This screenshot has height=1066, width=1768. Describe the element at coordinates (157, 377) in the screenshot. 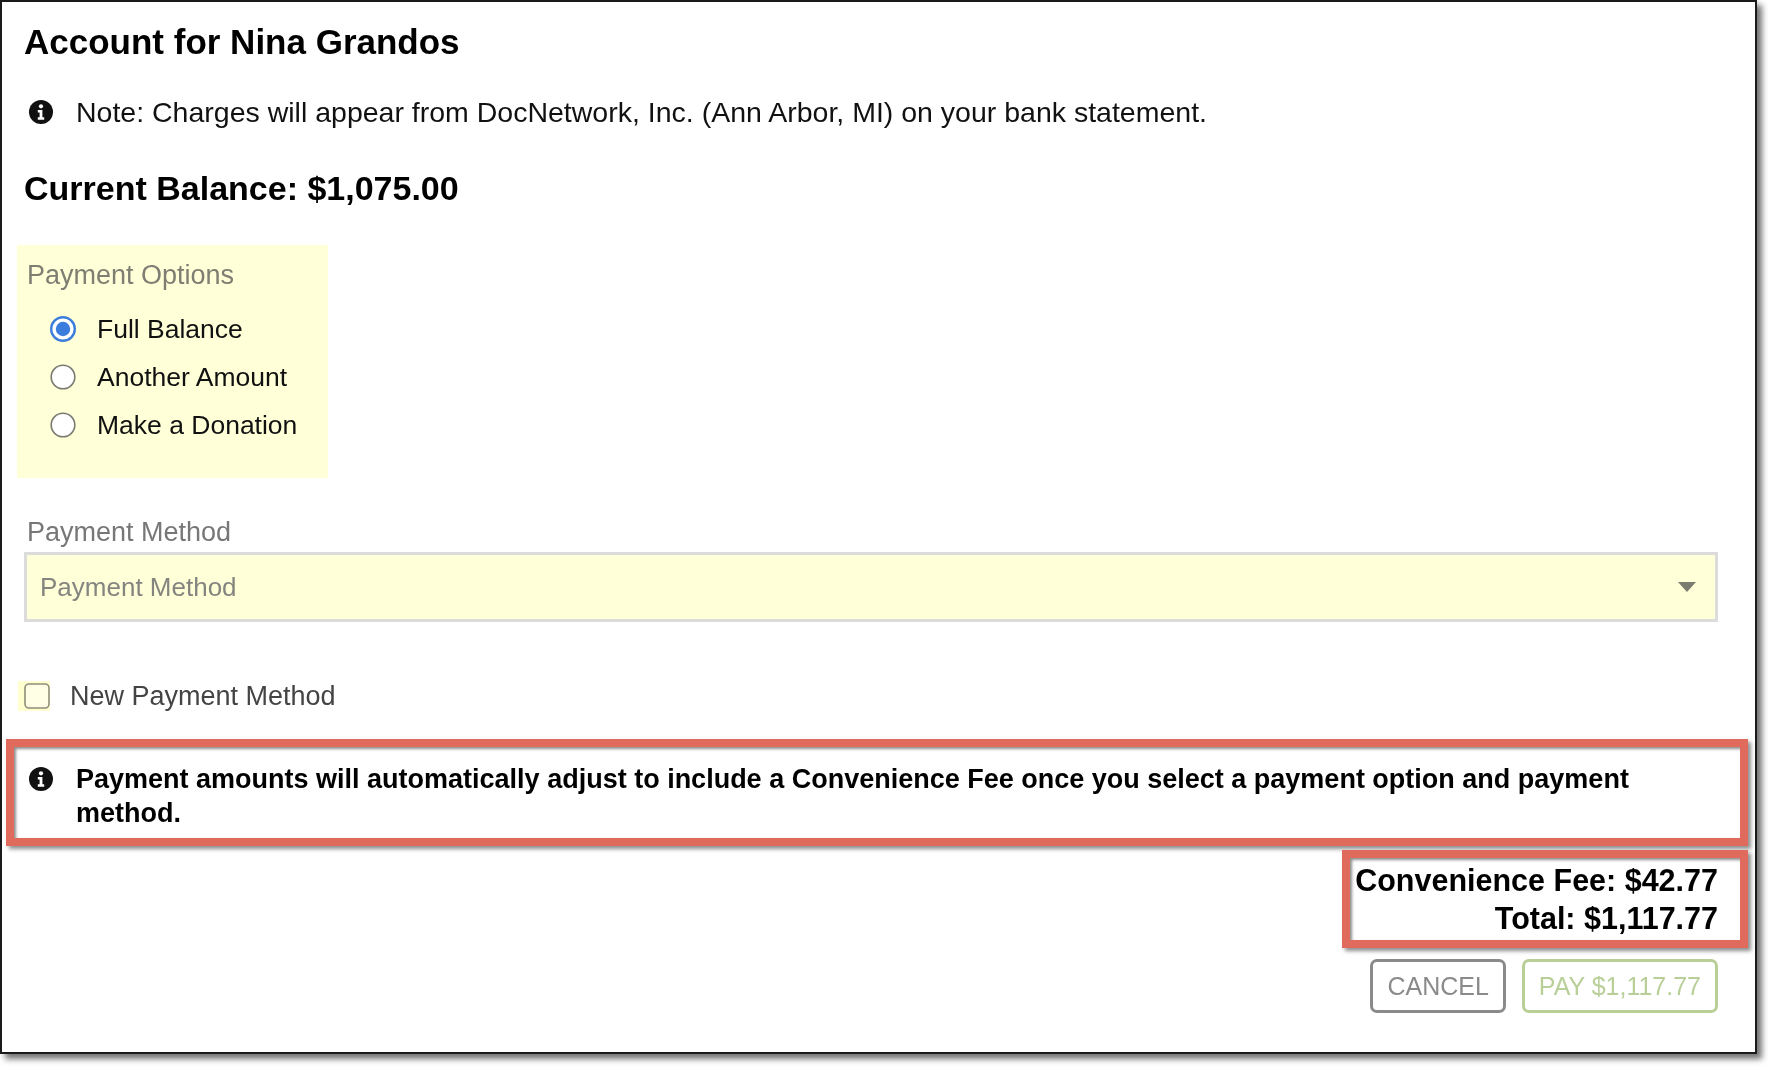

I see `radio-option: Another Amount` at that location.